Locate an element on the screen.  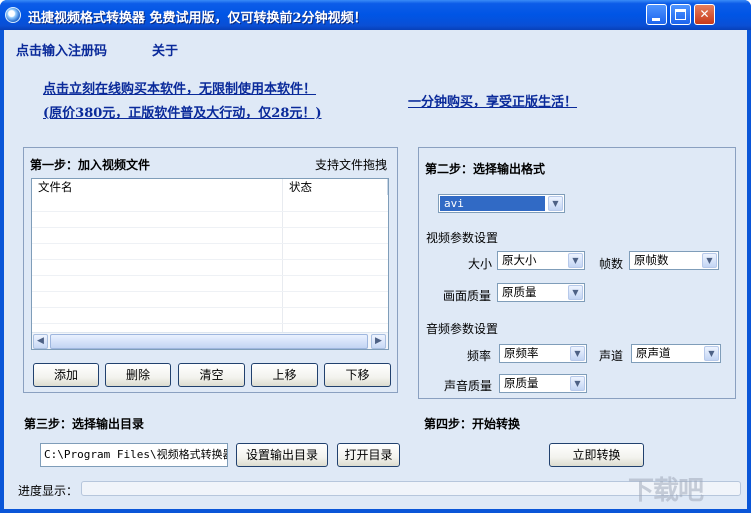
progress-label: 进度显示： is located at coordinates (48, 491).